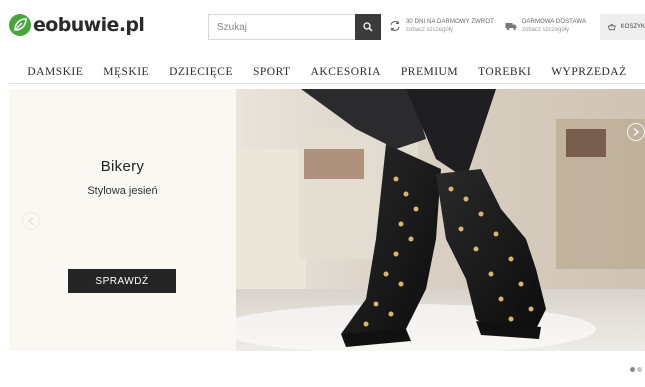 This screenshot has height=387, width=645. Describe the element at coordinates (588, 74) in the screenshot. I see `nav-item-wyprzedaz: WYPRZEDAŻ` at that location.